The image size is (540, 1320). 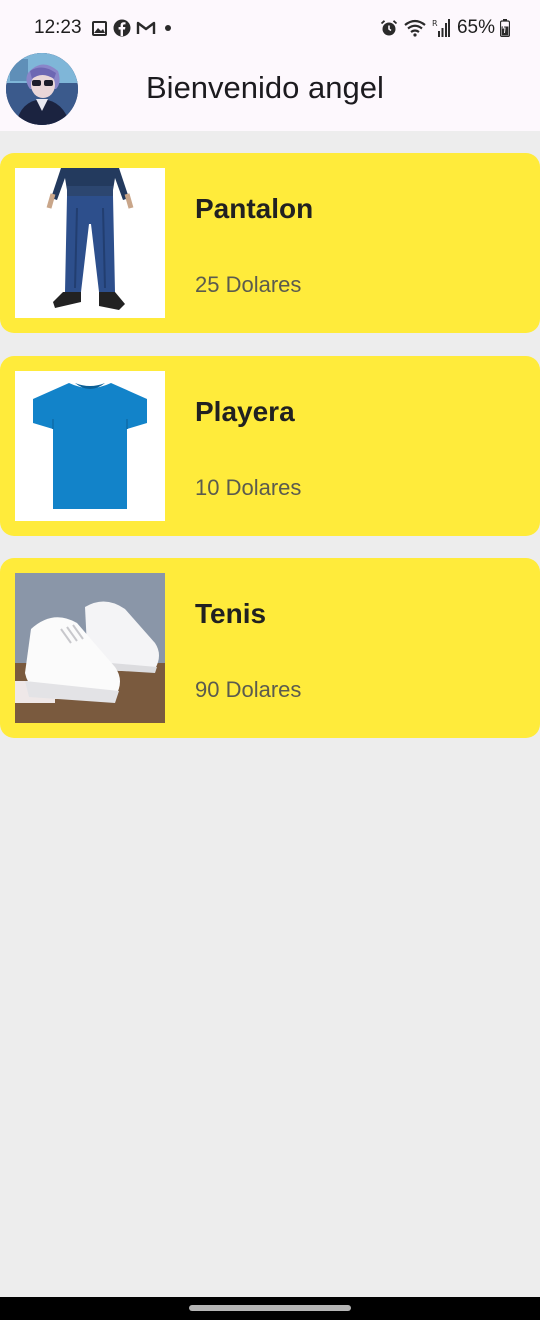 I want to click on gallery-icon, so click(x=99, y=28).